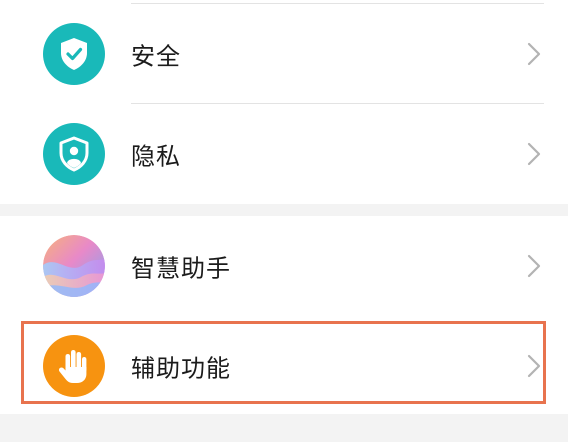  What do you see at coordinates (181, 268) in the screenshot?
I see `settings-item-label: 智慧助手` at bounding box center [181, 268].